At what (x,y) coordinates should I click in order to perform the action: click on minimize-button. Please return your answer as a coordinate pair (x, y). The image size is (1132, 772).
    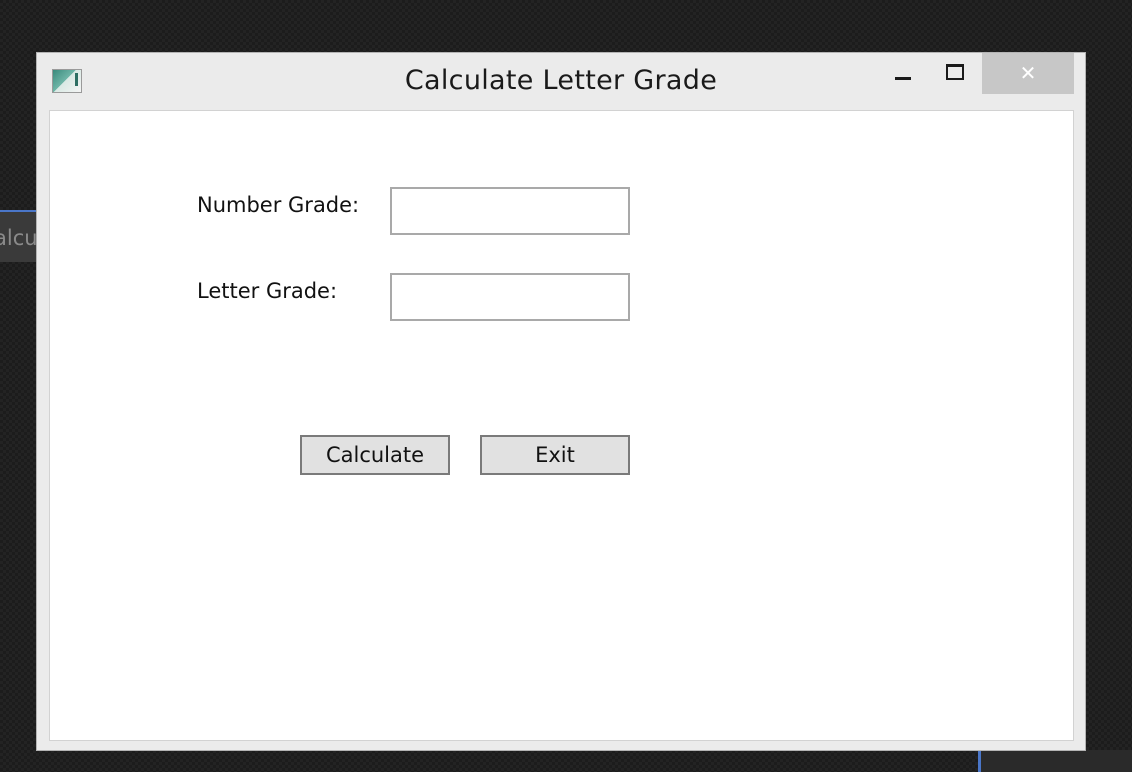
    Looking at the image, I should click on (903, 74).